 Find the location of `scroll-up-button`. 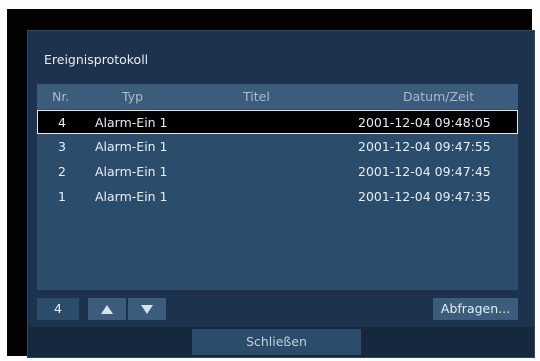

scroll-up-button is located at coordinates (107, 309).